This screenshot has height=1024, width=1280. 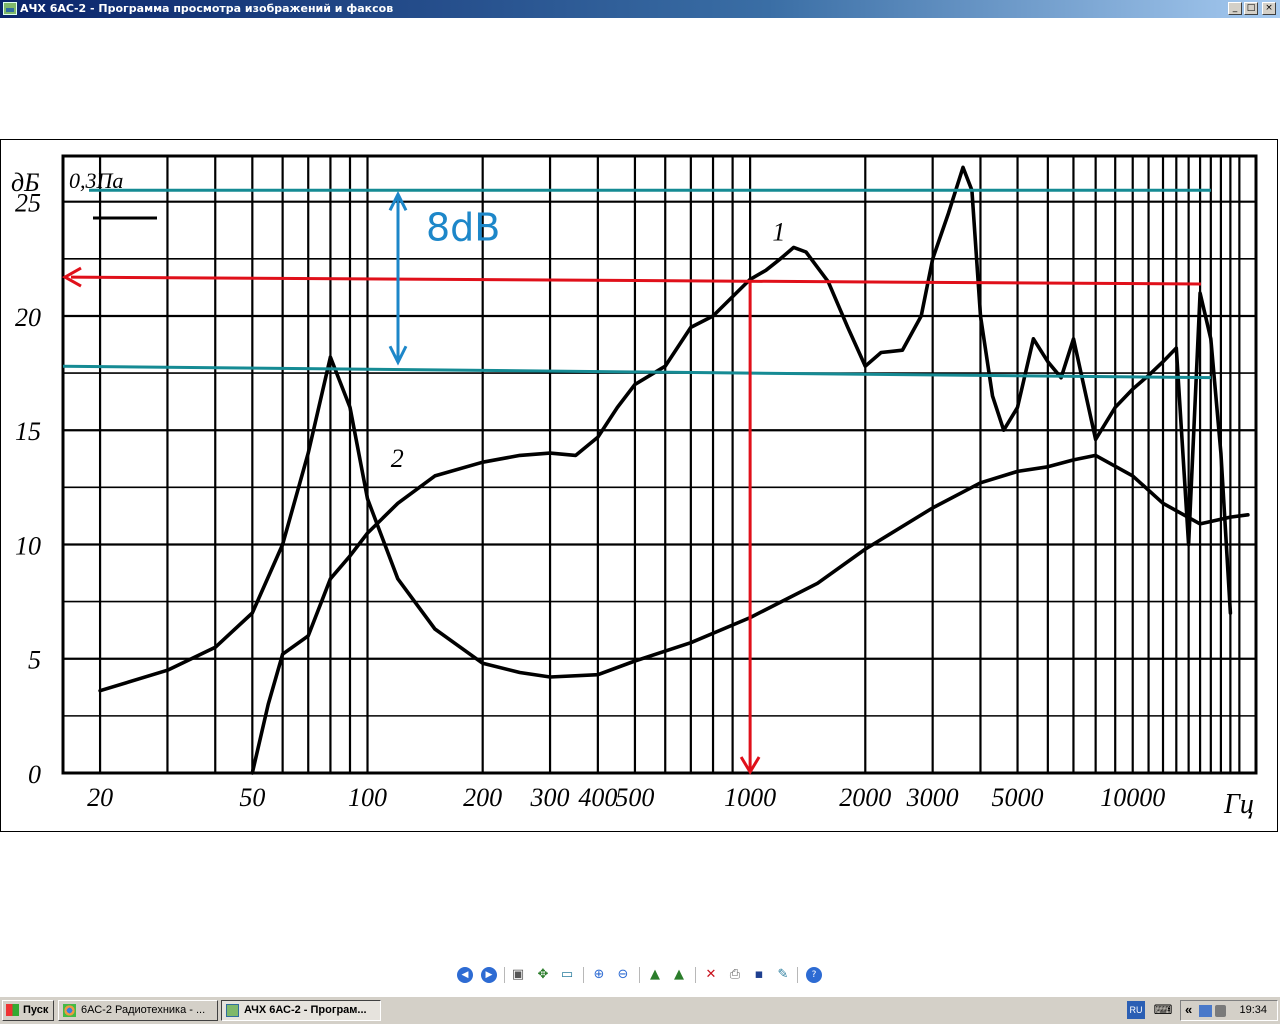 I want to click on open-for-editing-button: ✎, so click(x=783, y=975).